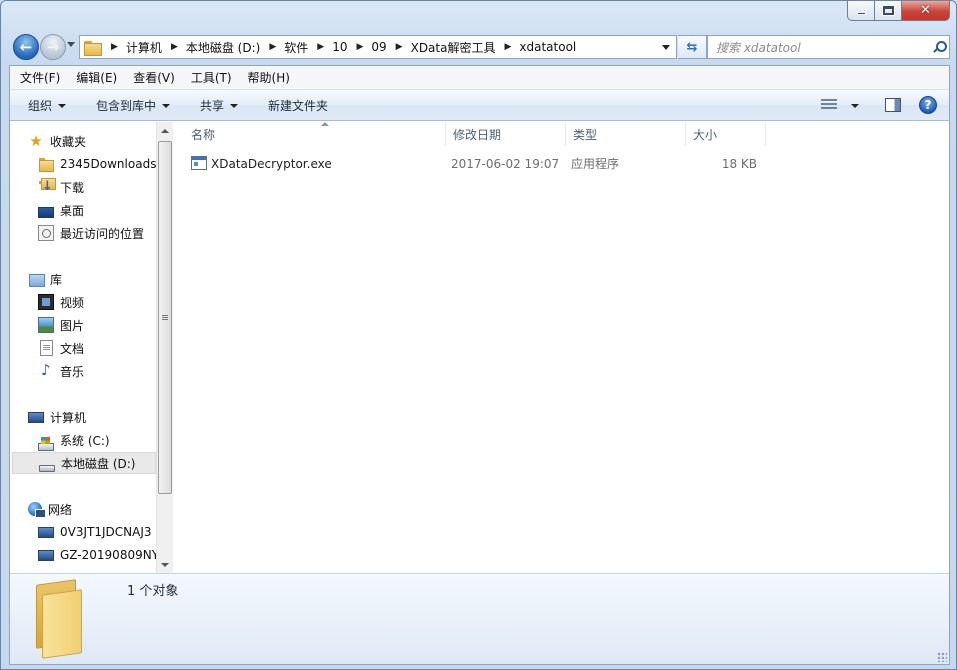  I want to click on resize-grip-icon, so click(942, 657).